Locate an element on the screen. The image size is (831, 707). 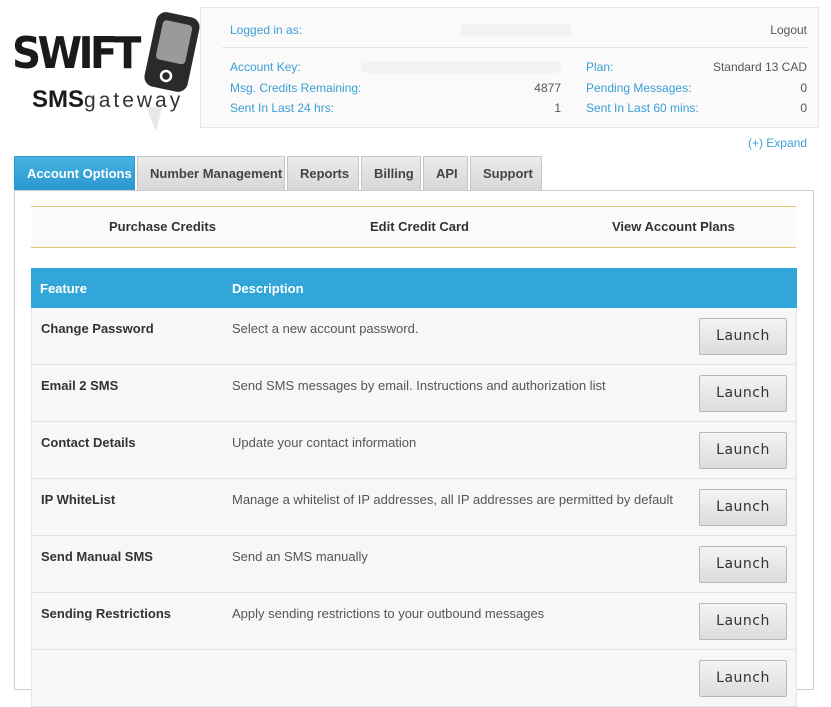
pending-messages-label: Pending Messages: is located at coordinates (639, 88).